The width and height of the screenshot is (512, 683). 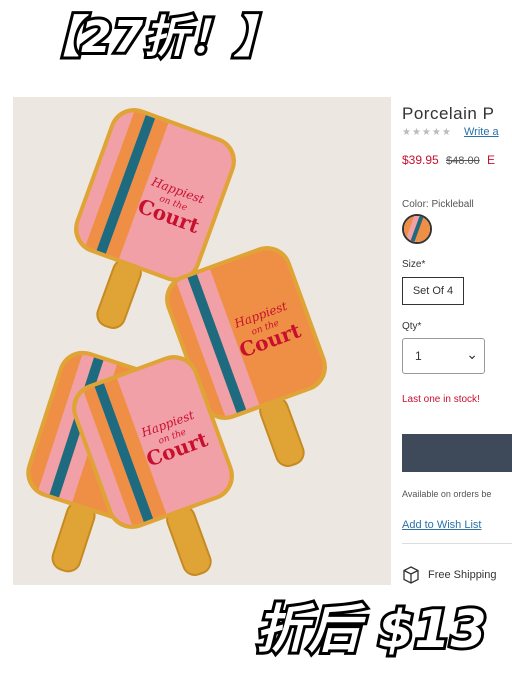 What do you see at coordinates (462, 575) in the screenshot?
I see `free-shipping-text: Free Shipping` at bounding box center [462, 575].